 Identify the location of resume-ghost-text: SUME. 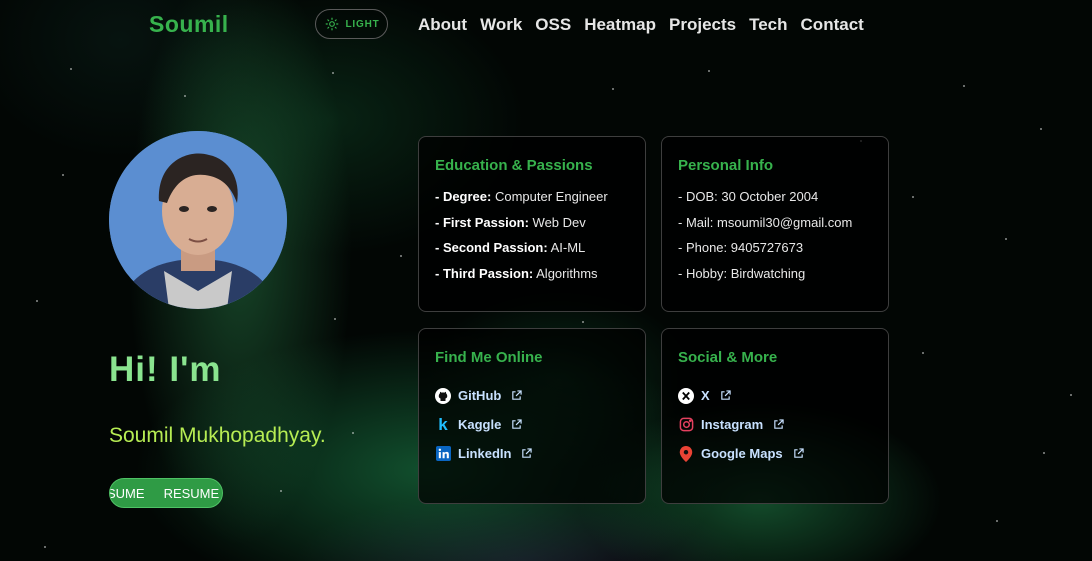
(127, 493).